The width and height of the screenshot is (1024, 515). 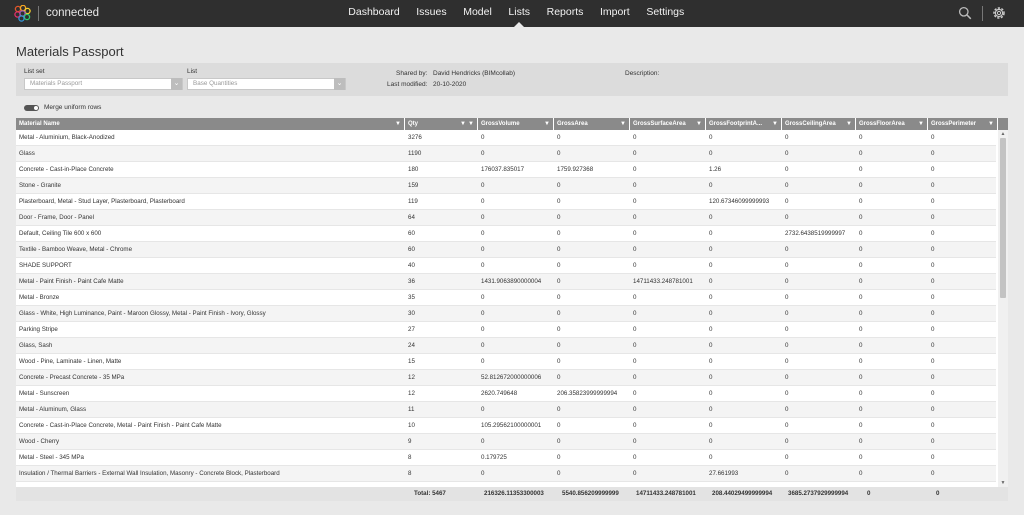 What do you see at coordinates (412, 73) in the screenshot?
I see `shared-by-label: Shared by:` at bounding box center [412, 73].